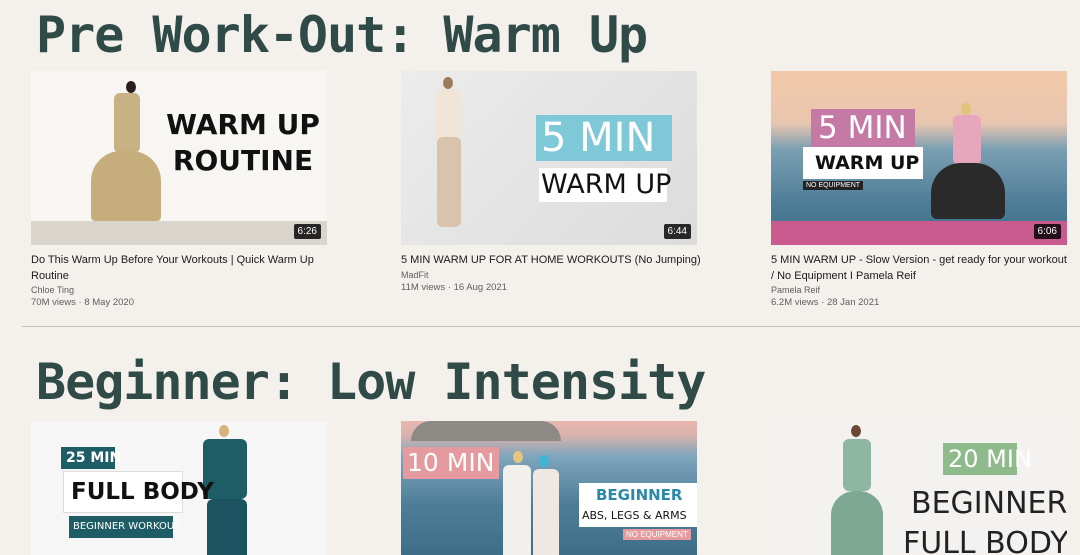  Describe the element at coordinates (94, 458) in the screenshot. I see `thumbnail-text: 25 MIN` at that location.